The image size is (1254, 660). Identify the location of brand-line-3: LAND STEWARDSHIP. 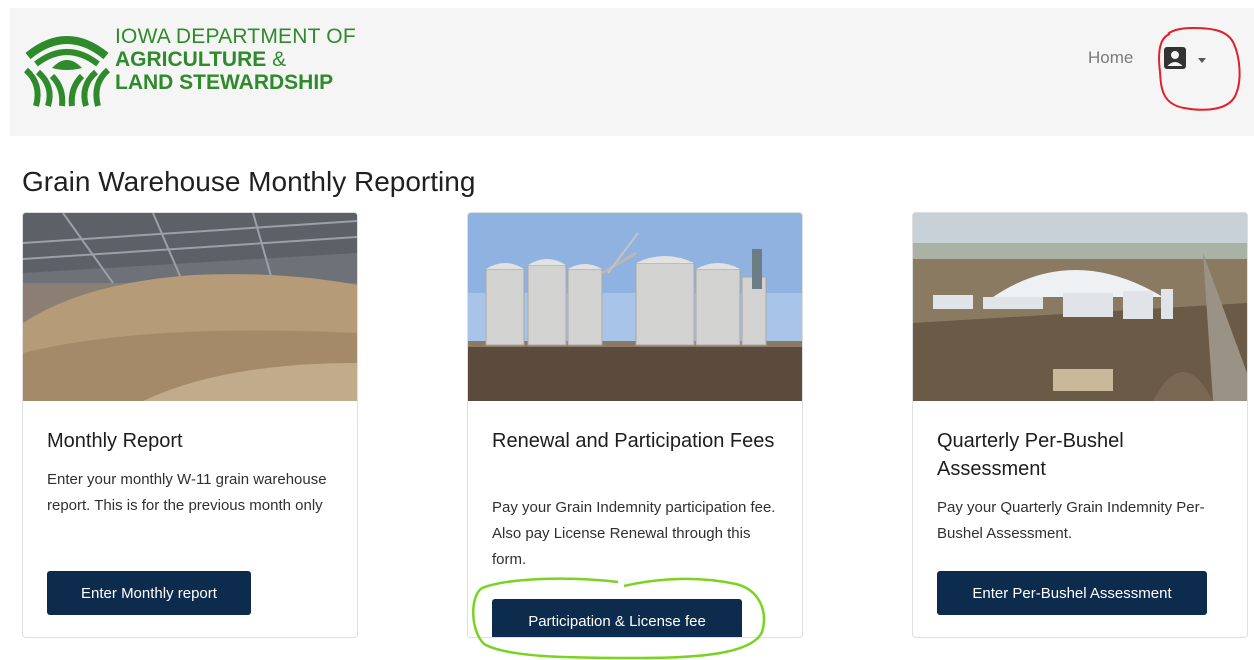
(224, 82).